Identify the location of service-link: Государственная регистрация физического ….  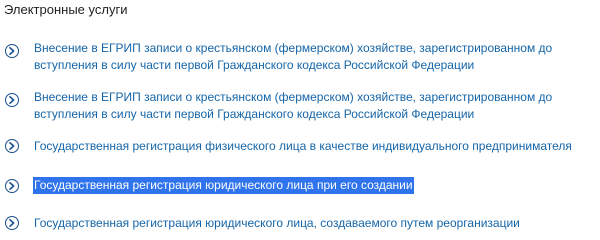
(311, 146).